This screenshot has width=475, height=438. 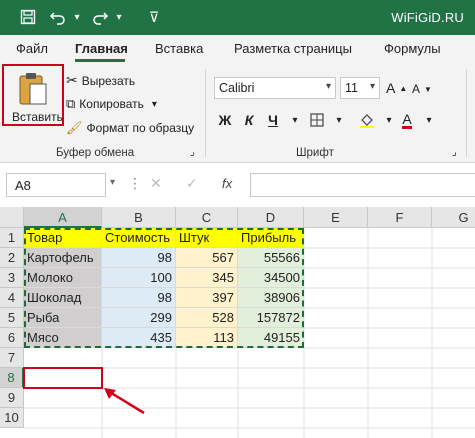 What do you see at coordinates (77, 17) in the screenshot?
I see `undo-dropdown-icon: ▾` at bounding box center [77, 17].